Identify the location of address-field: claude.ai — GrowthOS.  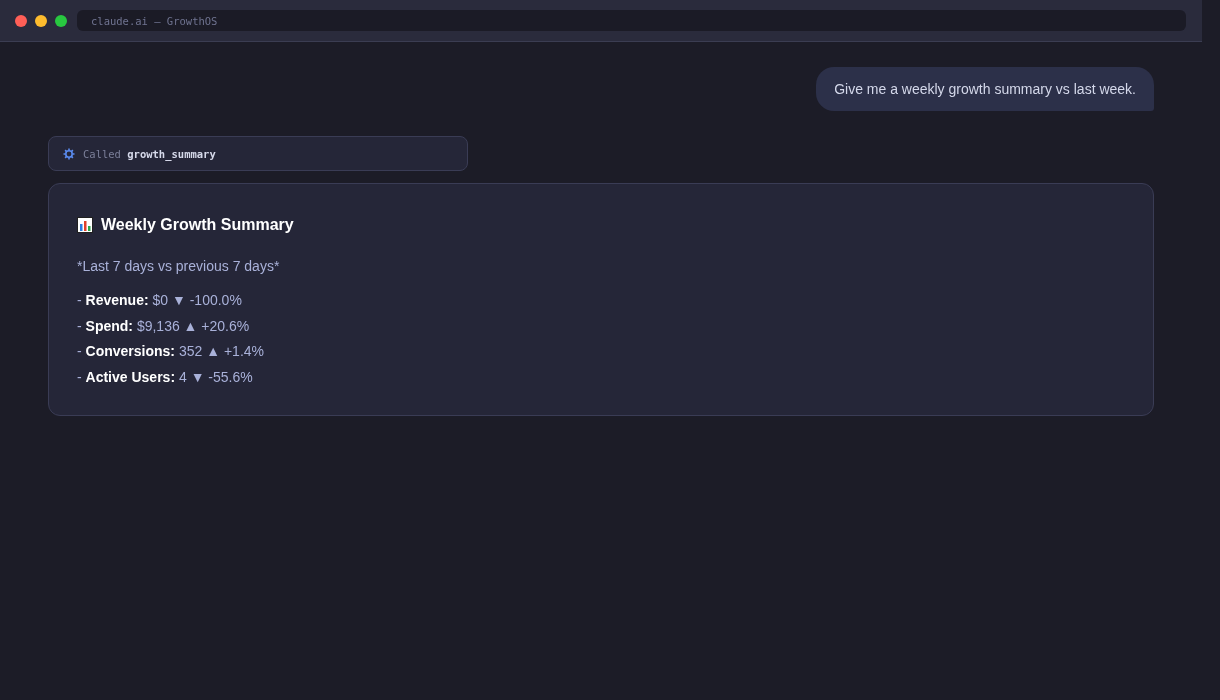
(631, 20).